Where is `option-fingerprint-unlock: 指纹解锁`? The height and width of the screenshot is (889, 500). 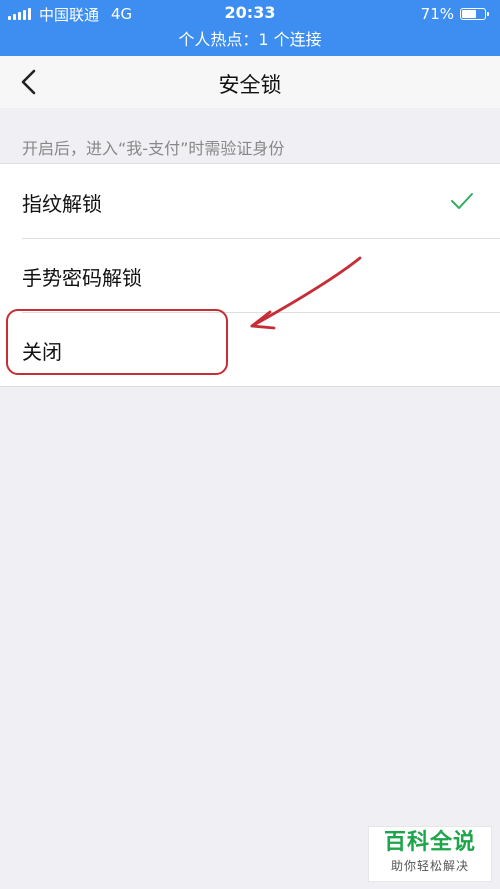 option-fingerprint-unlock: 指纹解锁 is located at coordinates (250, 201).